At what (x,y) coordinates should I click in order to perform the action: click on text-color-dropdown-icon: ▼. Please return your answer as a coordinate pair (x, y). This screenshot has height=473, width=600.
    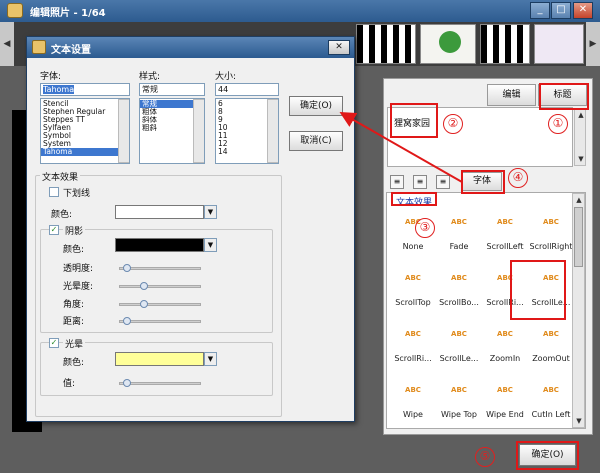
    Looking at the image, I should click on (210, 212).